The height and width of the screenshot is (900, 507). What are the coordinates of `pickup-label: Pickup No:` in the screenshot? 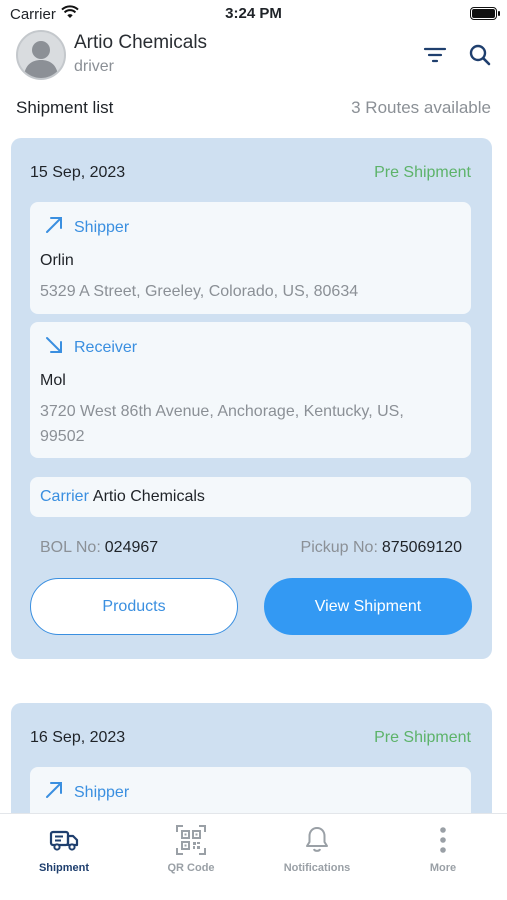 It's located at (339, 547).